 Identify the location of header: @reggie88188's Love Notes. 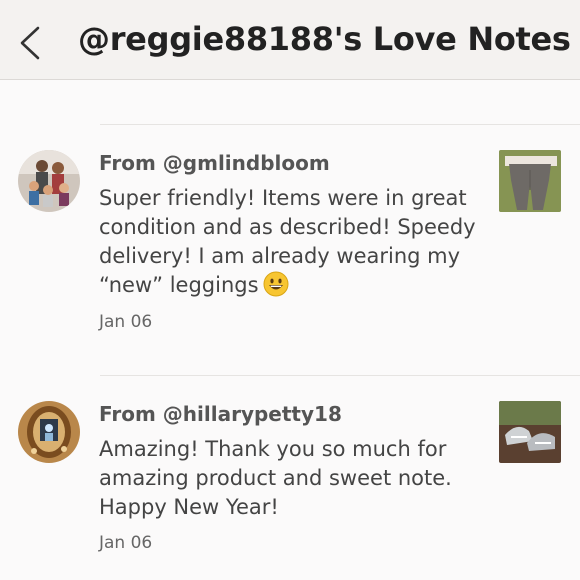
(290, 40).